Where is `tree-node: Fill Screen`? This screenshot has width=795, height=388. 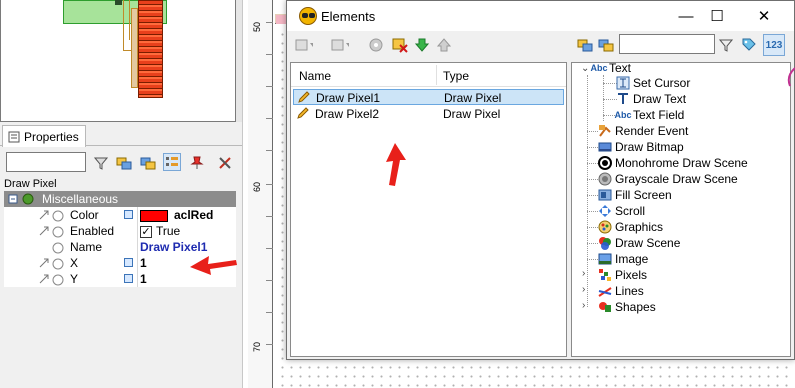
tree-node: Fill Screen is located at coordinates (635, 195).